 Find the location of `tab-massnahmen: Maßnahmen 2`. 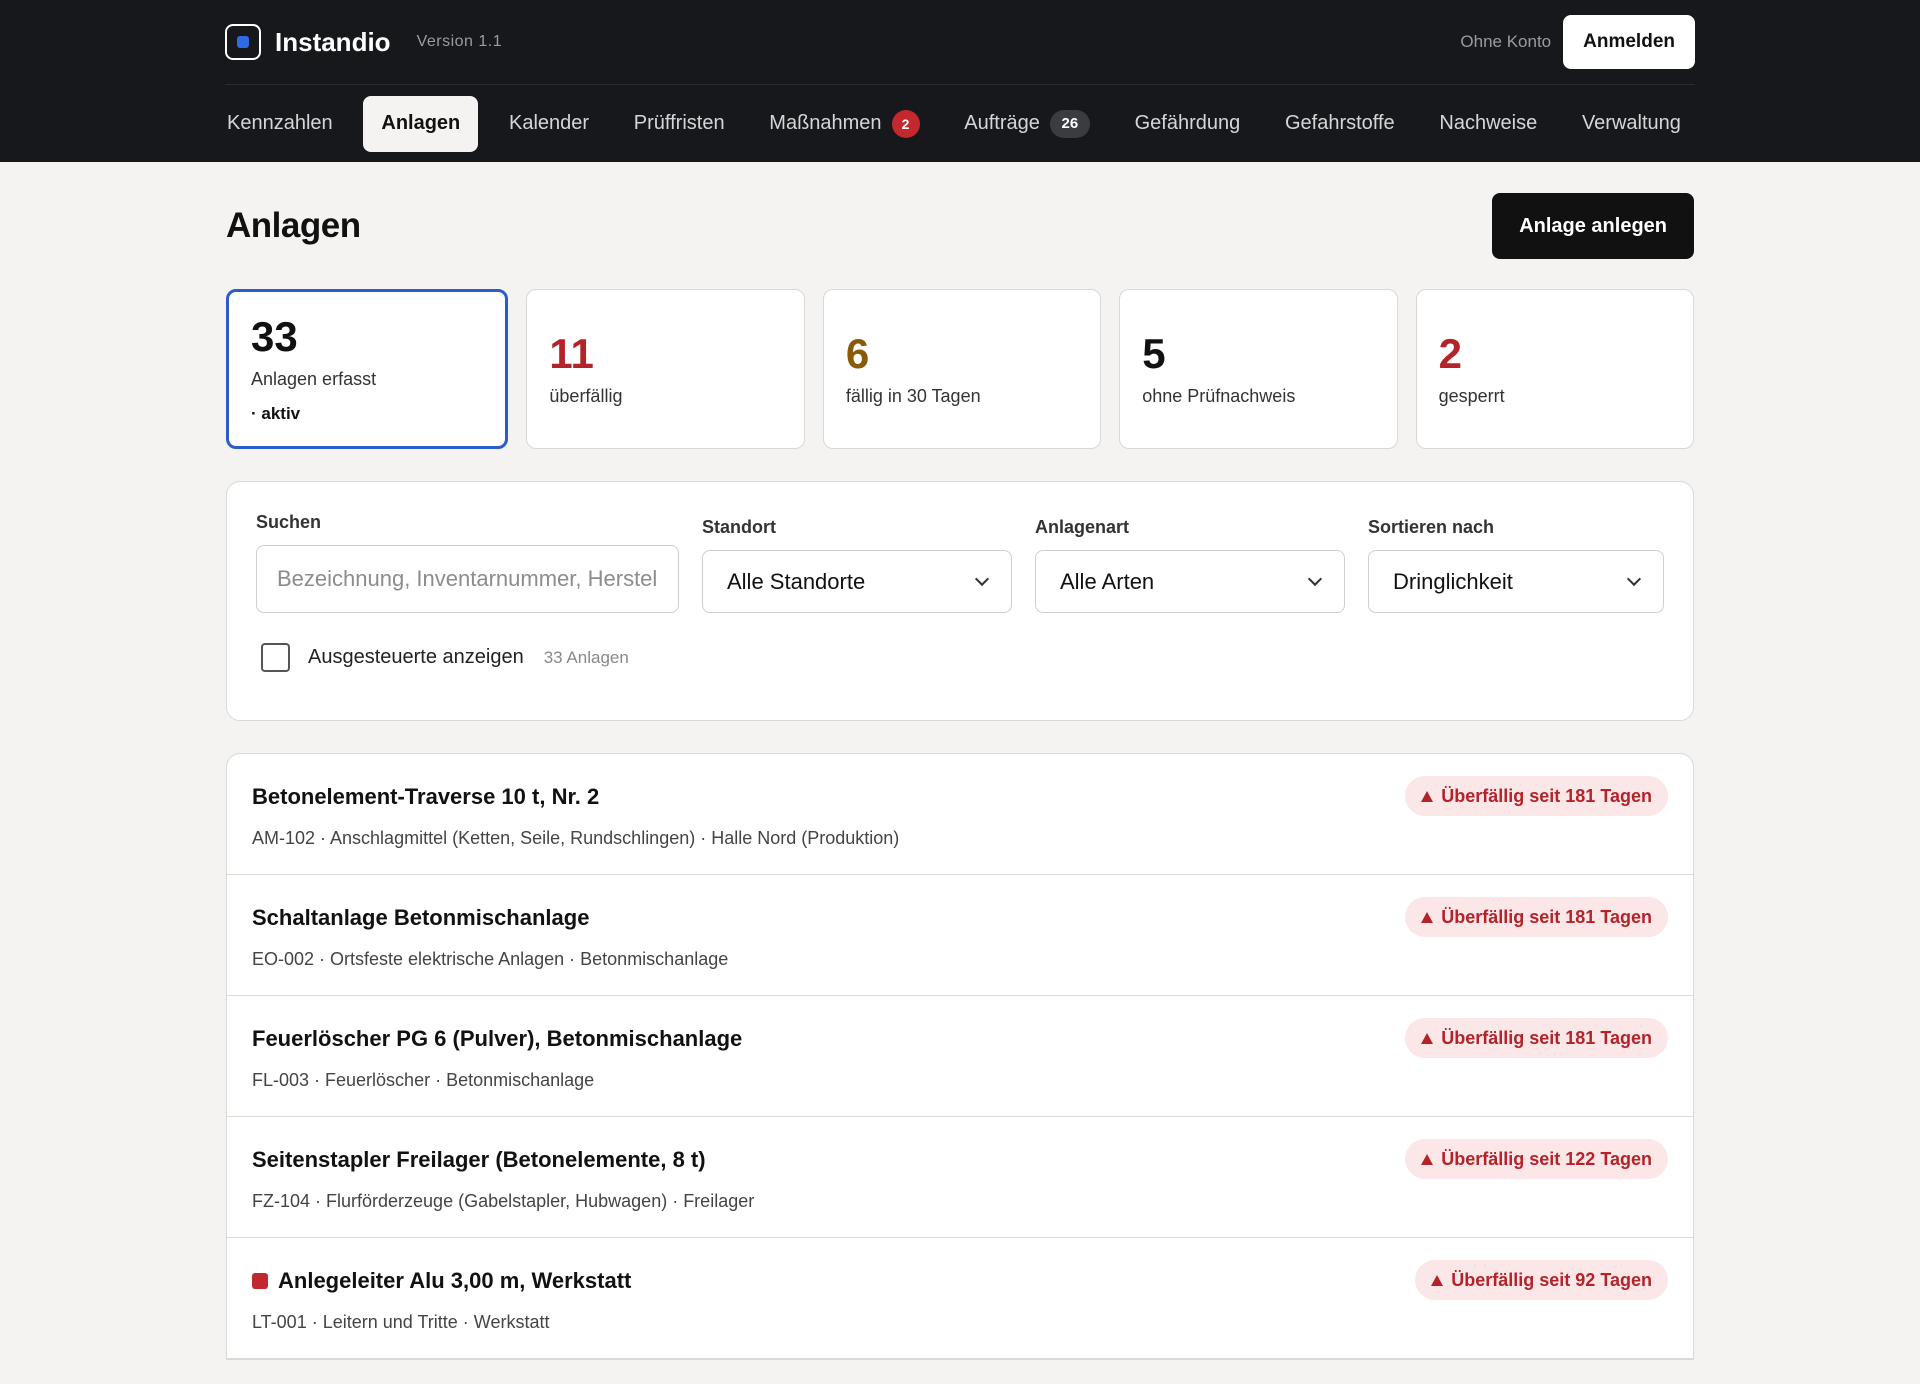

tab-massnahmen: Maßnahmen 2 is located at coordinates (844, 124).